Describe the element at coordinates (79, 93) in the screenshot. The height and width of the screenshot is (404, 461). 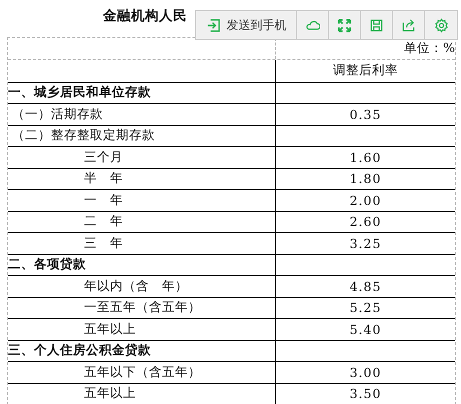
I see `section-heading: 一、城乡居民和单位存款` at that location.